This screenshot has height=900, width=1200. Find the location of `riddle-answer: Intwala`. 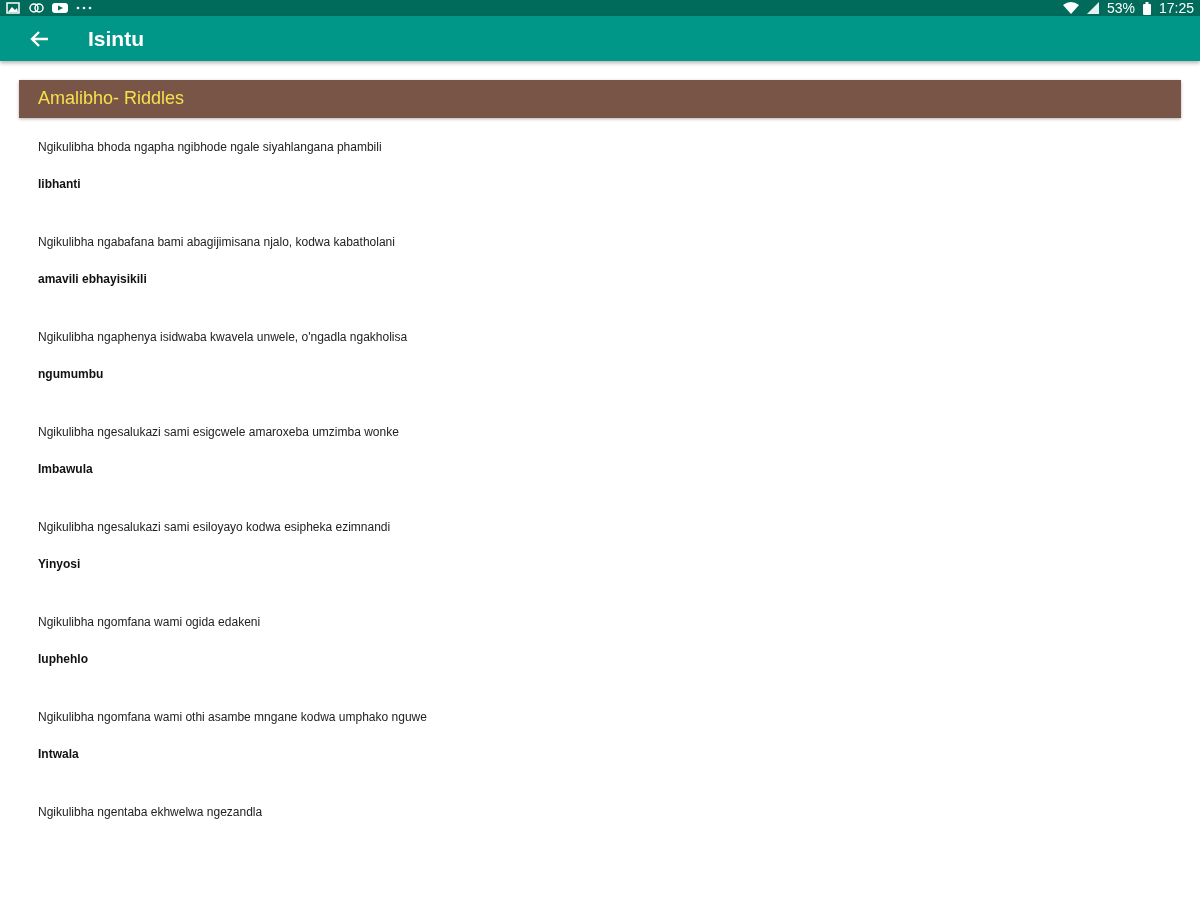

riddle-answer: Intwala is located at coordinates (59, 754).